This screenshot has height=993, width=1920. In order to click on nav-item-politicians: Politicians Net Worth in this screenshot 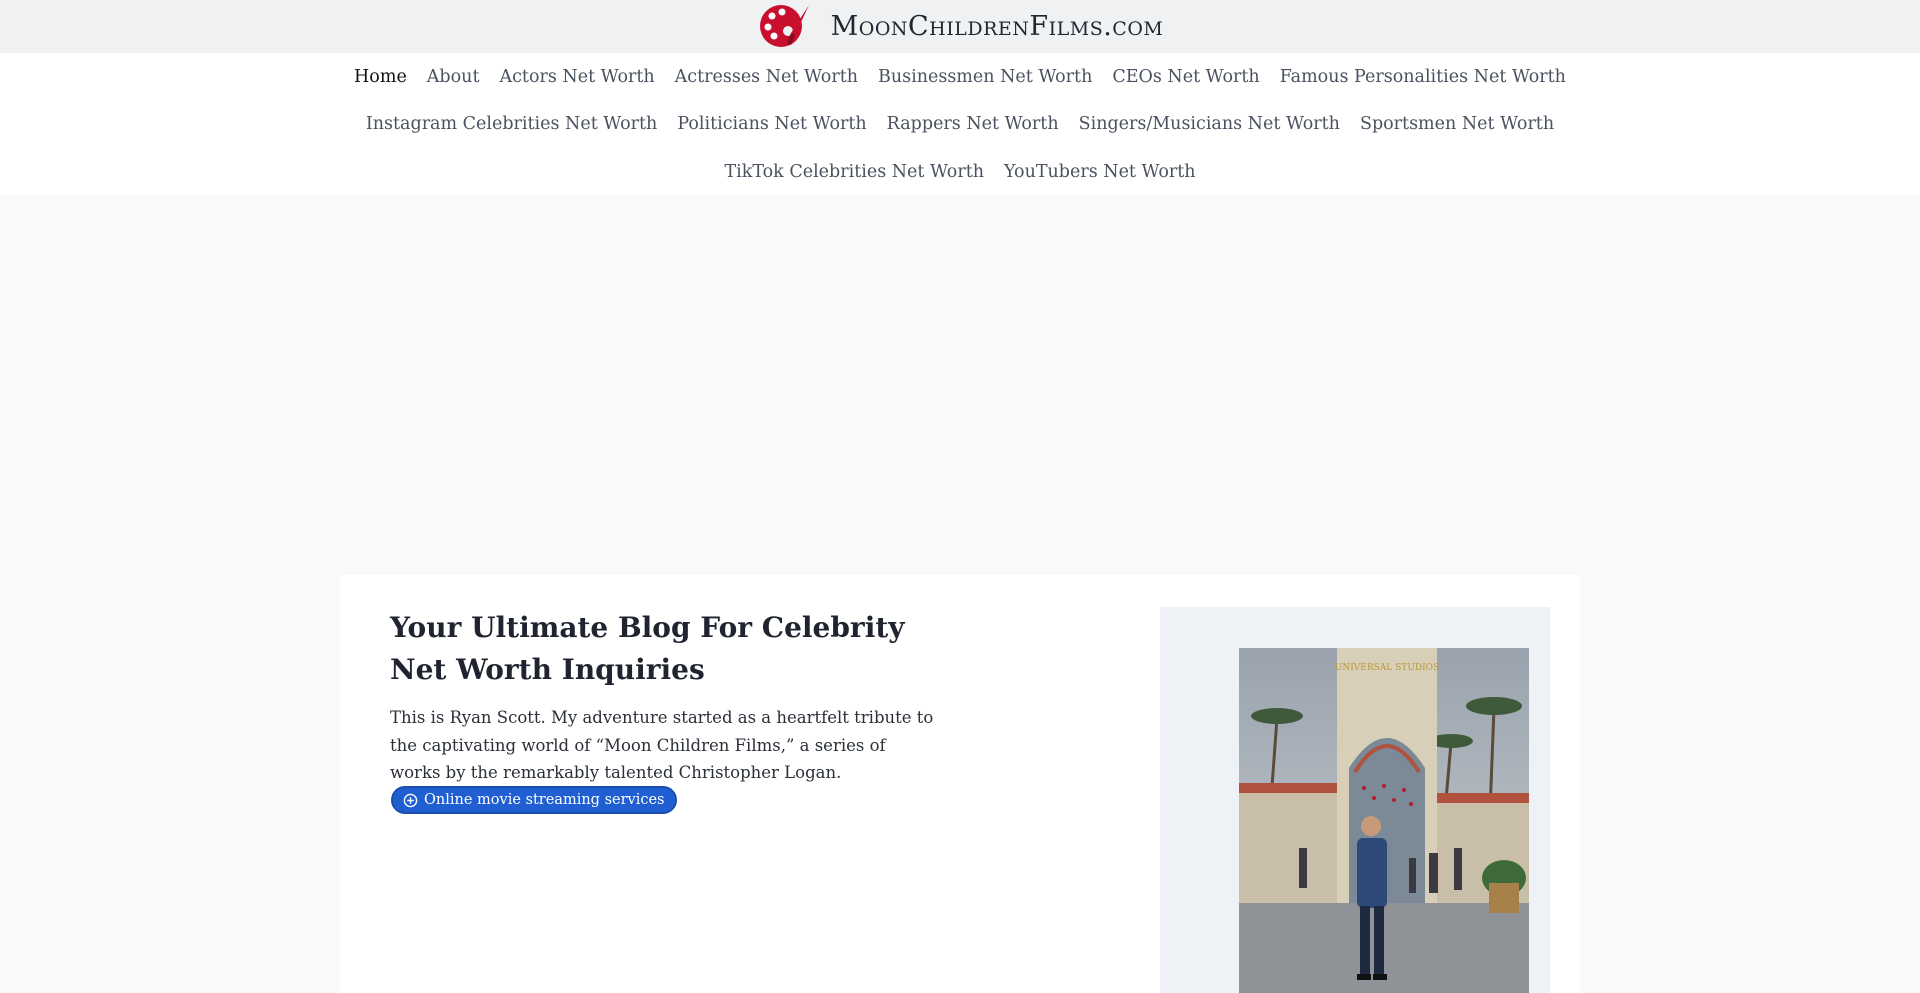, I will do `click(771, 124)`.